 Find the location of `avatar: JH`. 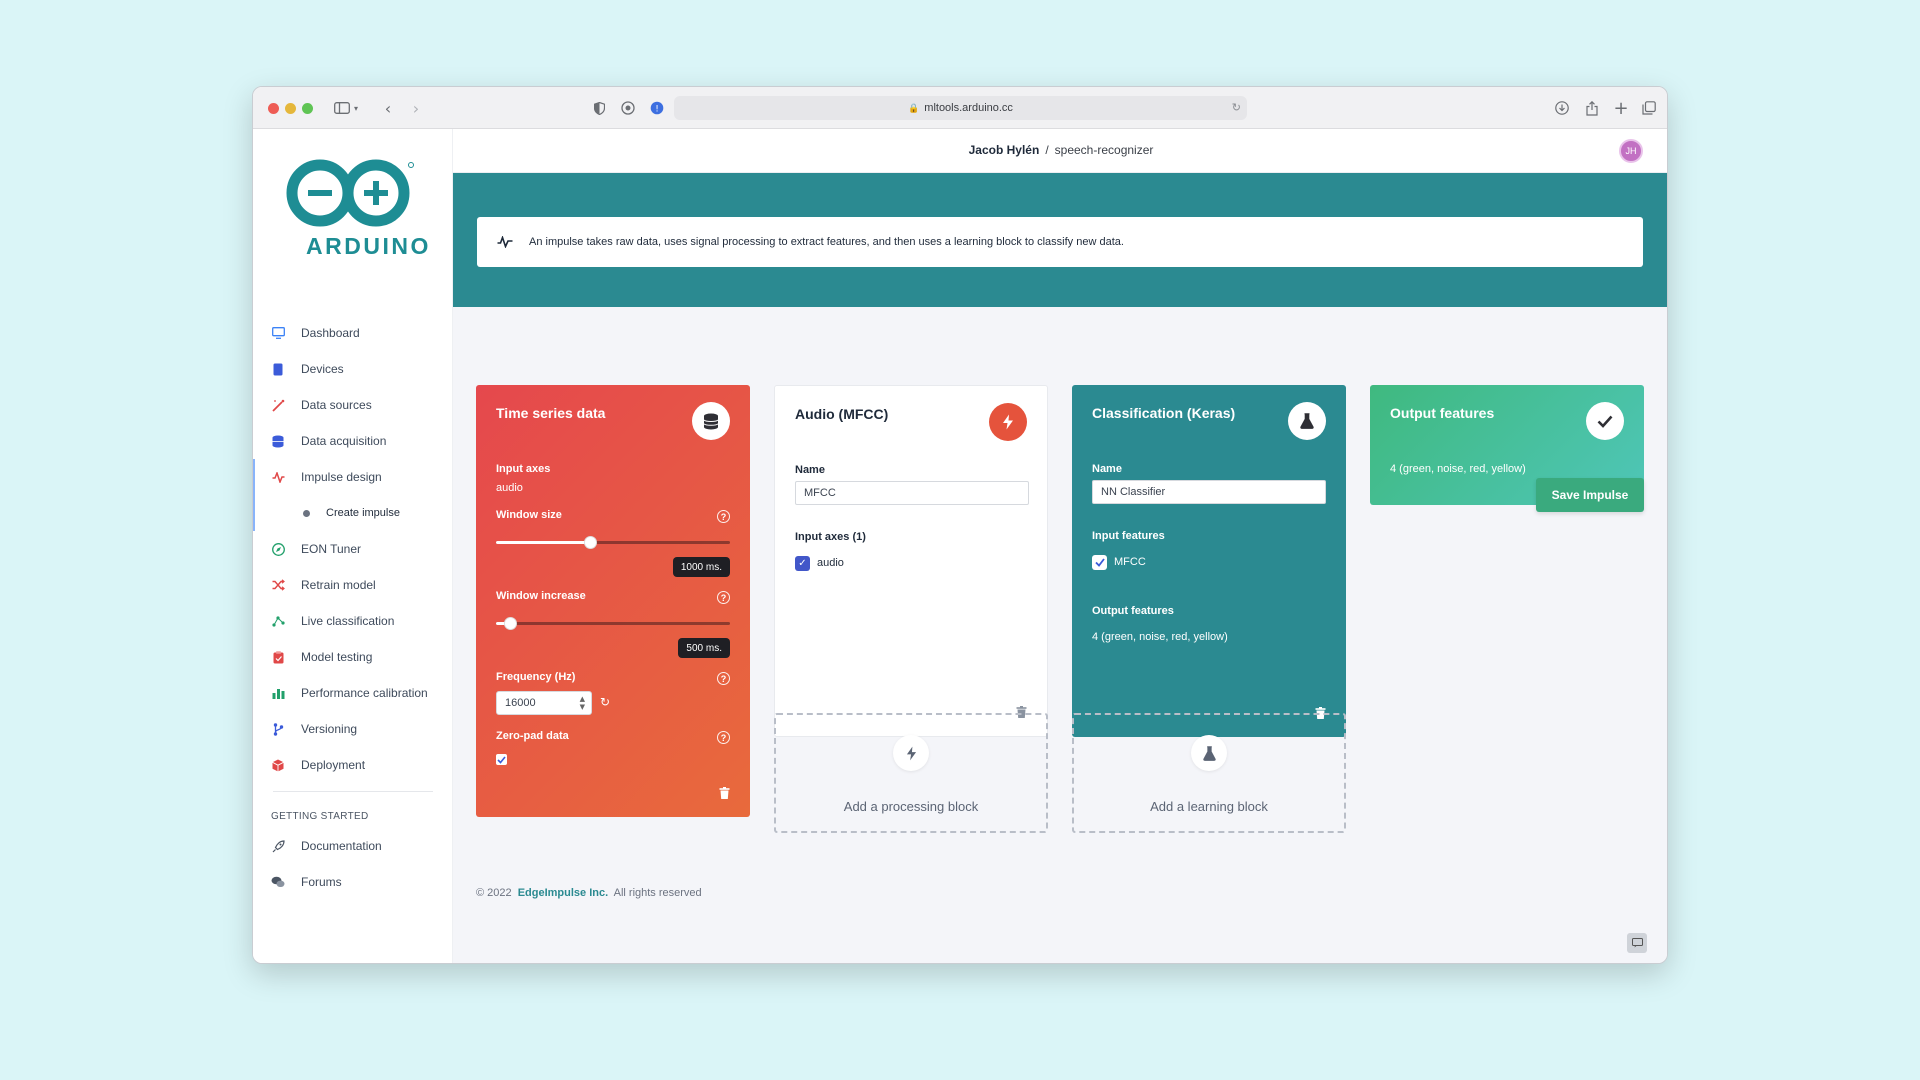

avatar: JH is located at coordinates (1631, 151).